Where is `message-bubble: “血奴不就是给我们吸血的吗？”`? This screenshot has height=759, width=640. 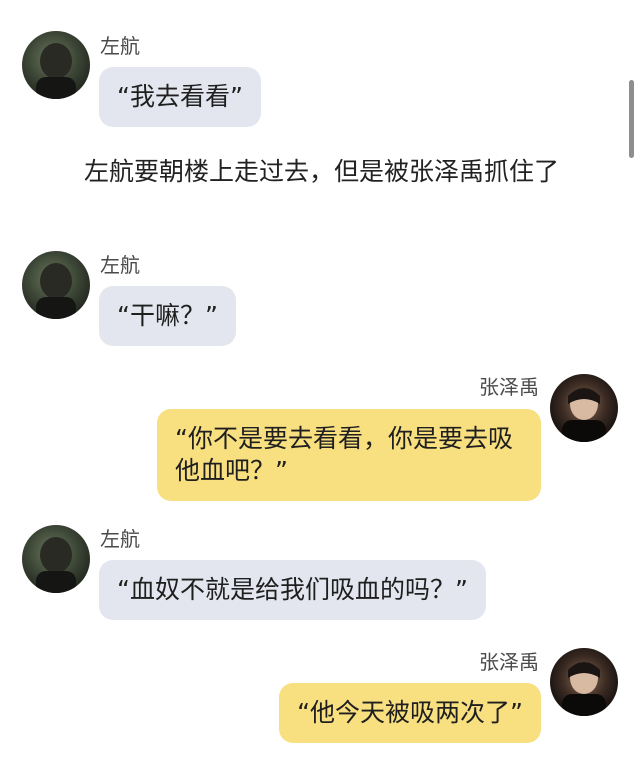 message-bubble: “血奴不就是给我们吸血的吗？” is located at coordinates (292, 590).